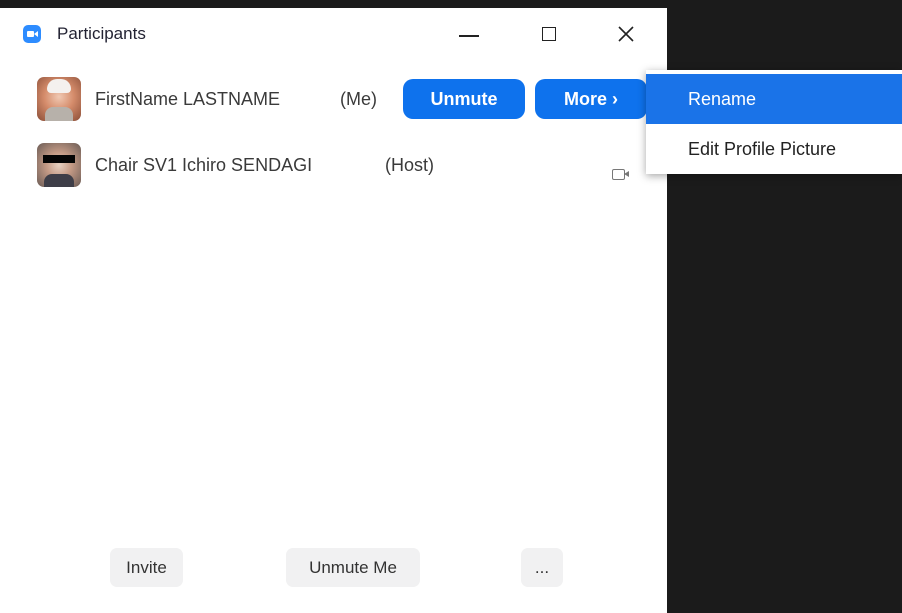 The width and height of the screenshot is (902, 613). I want to click on unmute-me-button: Unmute Me, so click(353, 567).